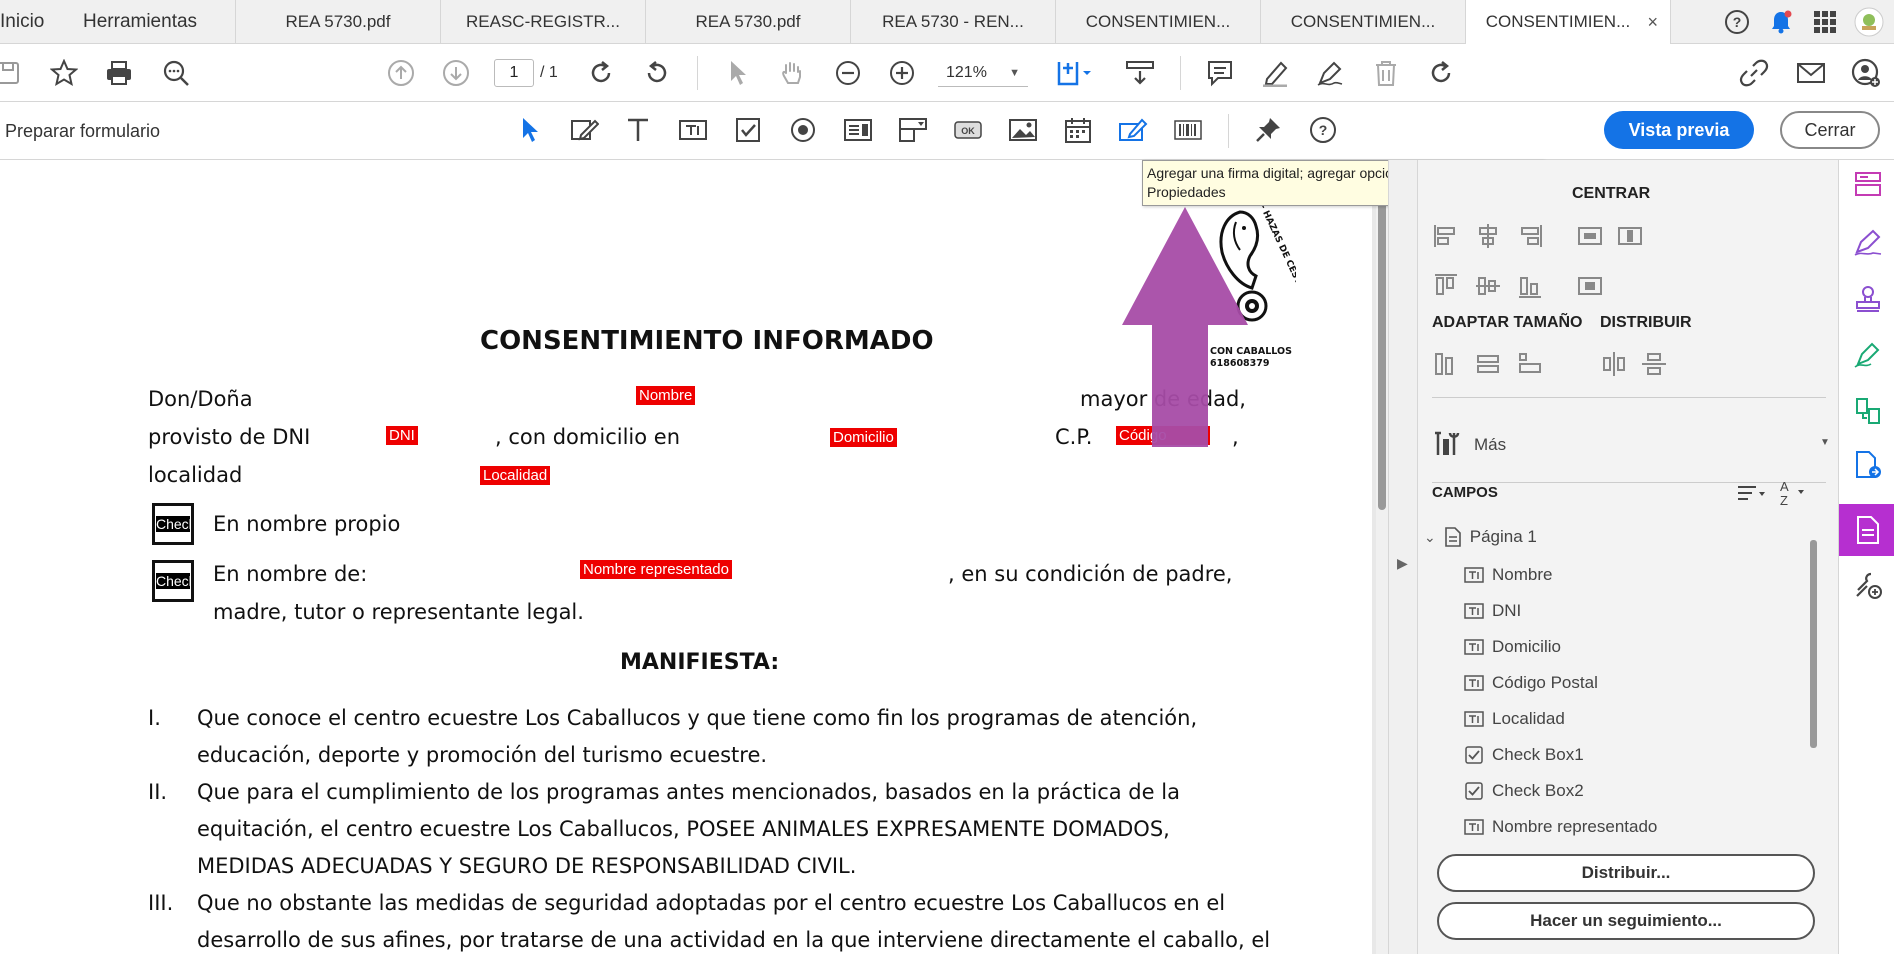  Describe the element at coordinates (638, 130) in the screenshot. I see `text-tool-icon` at that location.